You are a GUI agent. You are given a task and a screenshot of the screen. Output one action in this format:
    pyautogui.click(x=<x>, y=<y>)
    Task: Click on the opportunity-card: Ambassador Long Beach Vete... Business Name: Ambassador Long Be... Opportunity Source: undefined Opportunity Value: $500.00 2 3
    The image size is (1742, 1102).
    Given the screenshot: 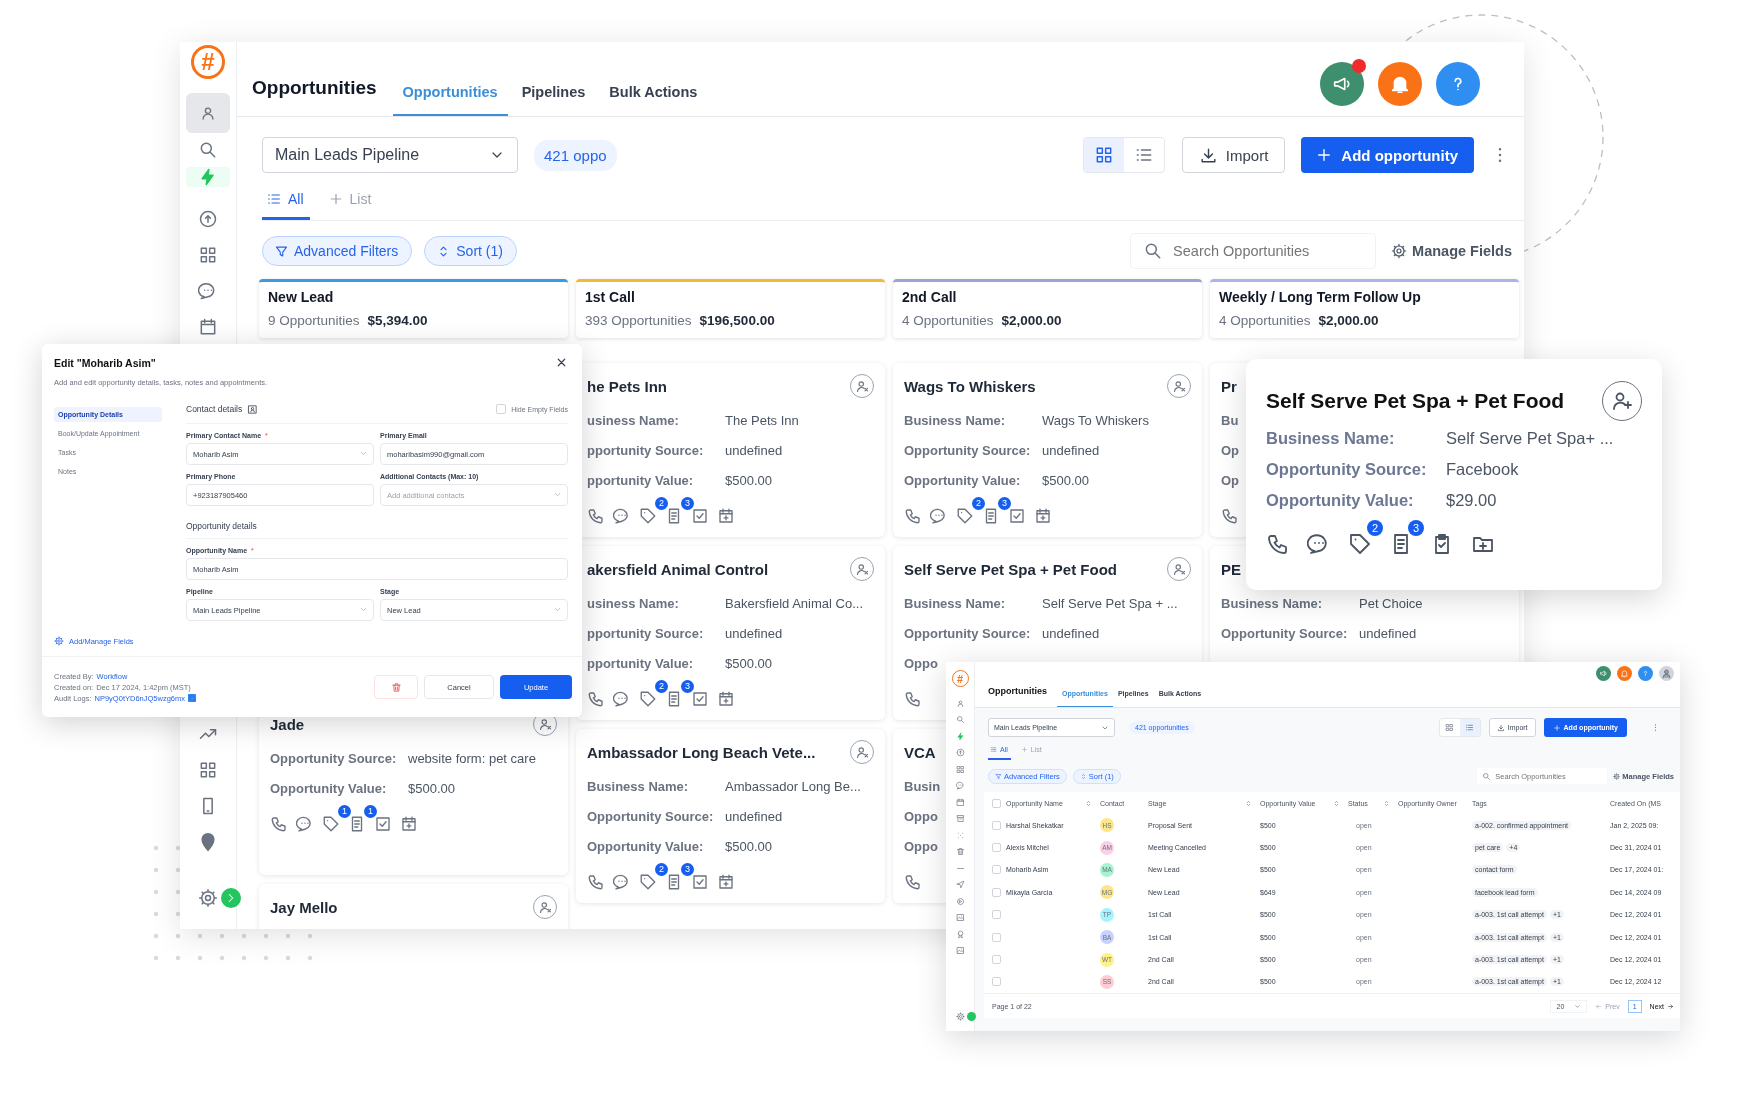 What is the action you would take?
    pyautogui.click(x=730, y=816)
    